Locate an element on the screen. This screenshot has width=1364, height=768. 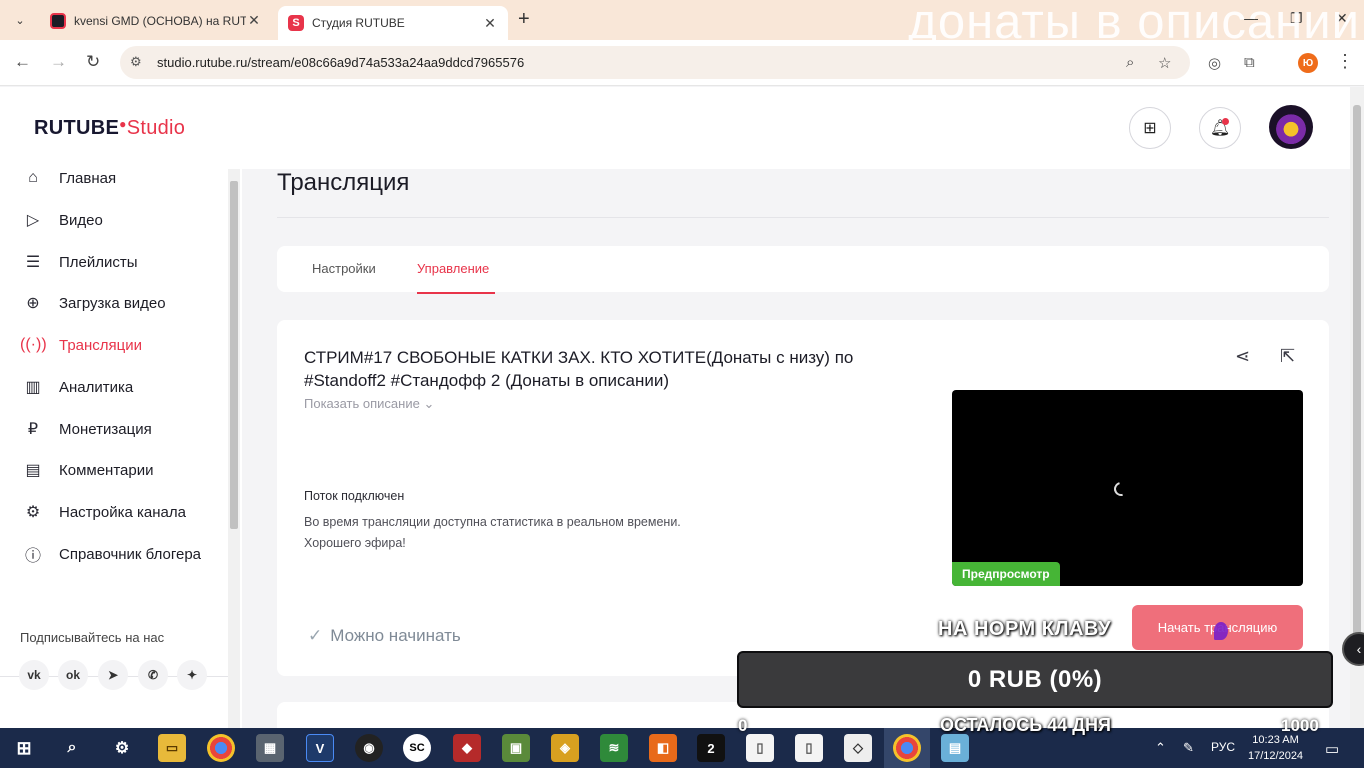
rutube-studio-logo: RUTUBE●Studio is located at coordinates (109, 128).